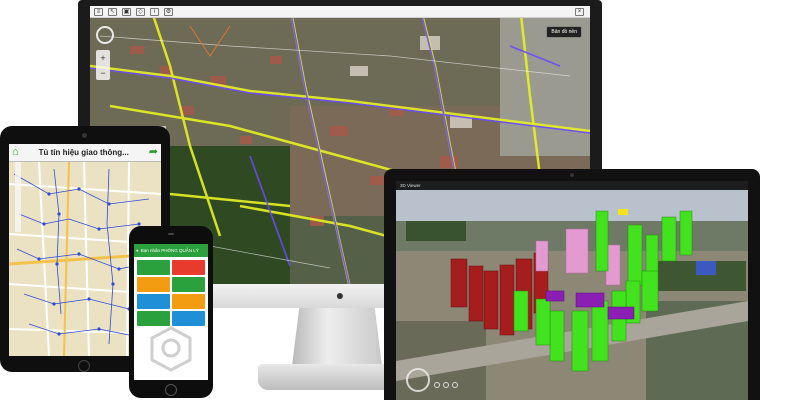  What do you see at coordinates (171, 234) in the screenshot?
I see `phone-speaker` at bounding box center [171, 234].